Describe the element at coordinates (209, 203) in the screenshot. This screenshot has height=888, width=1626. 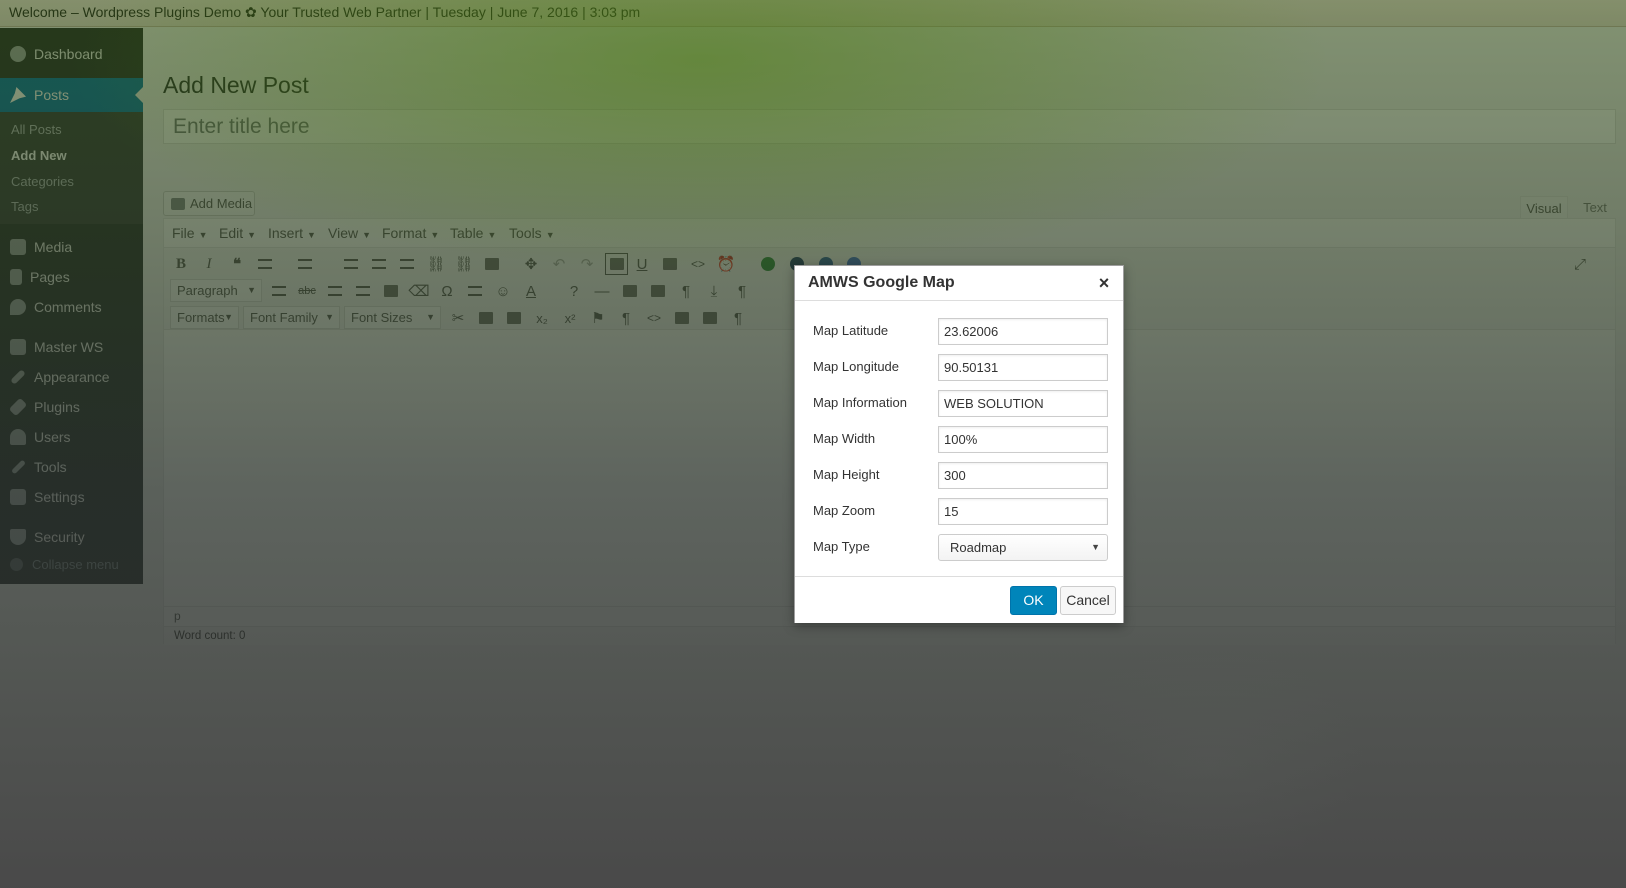
I see `add-media-button: Add Media` at that location.